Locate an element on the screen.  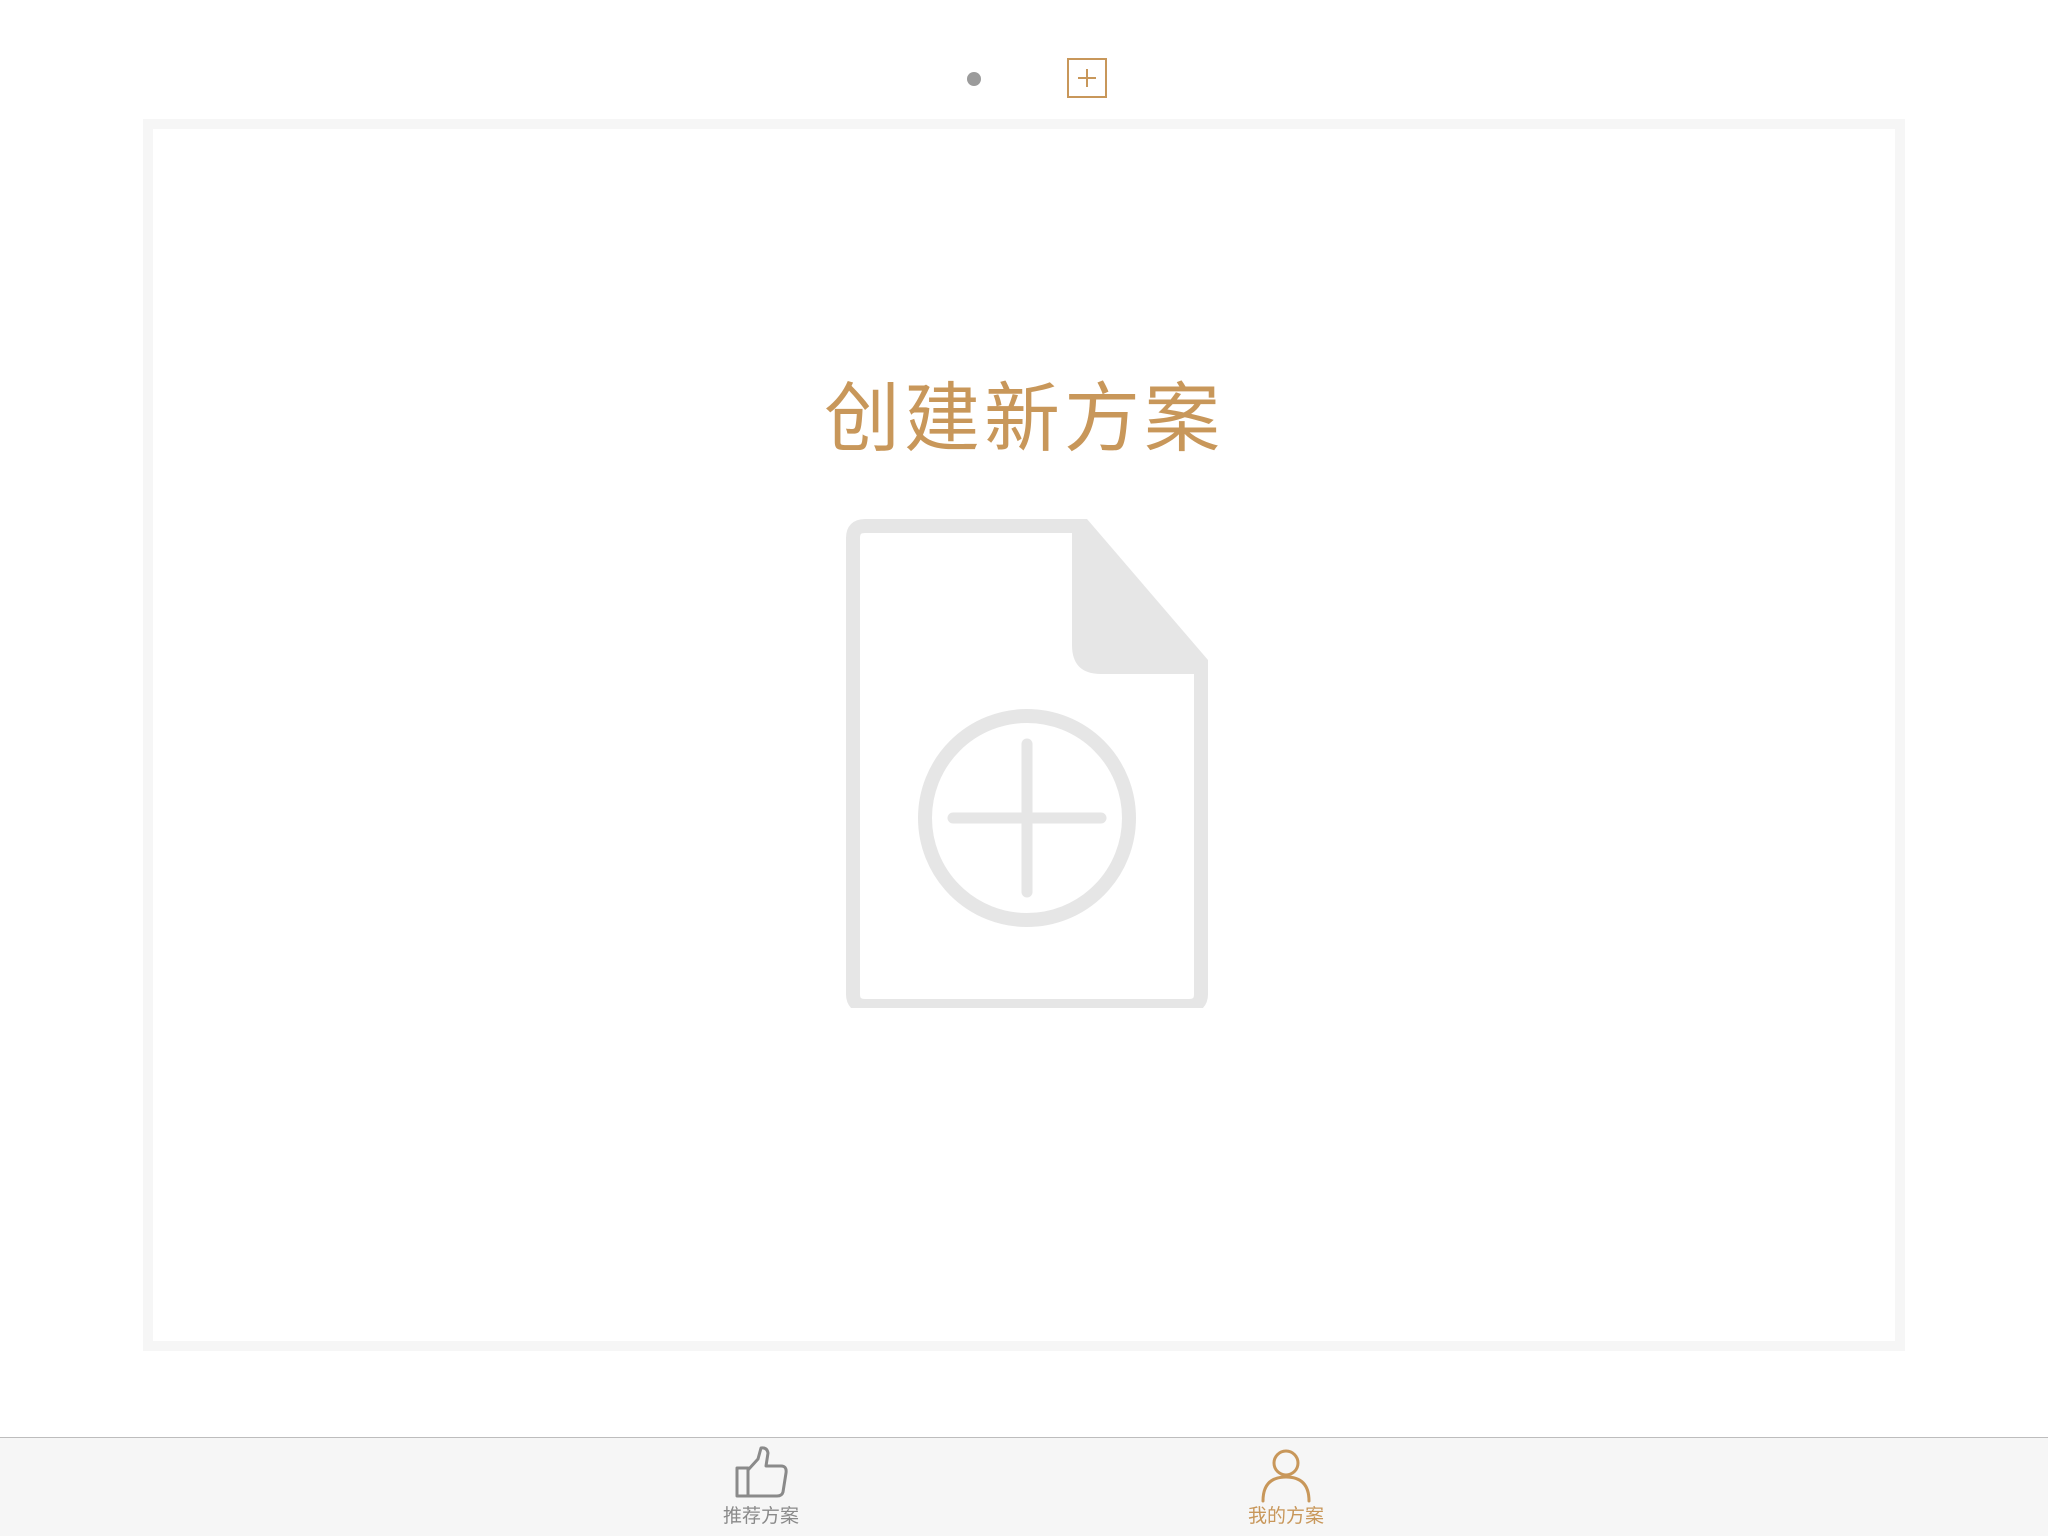
tab-recommended-plans: 推荐方案 is located at coordinates (761, 1487).